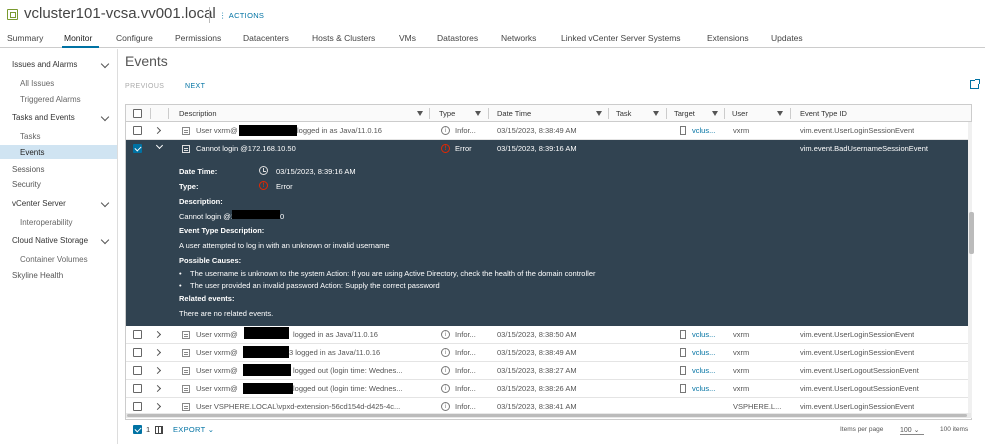 The width and height of the screenshot is (985, 444). Describe the element at coordinates (912, 429) in the screenshot. I see `items-per-page-select: 100 ⌄` at that location.